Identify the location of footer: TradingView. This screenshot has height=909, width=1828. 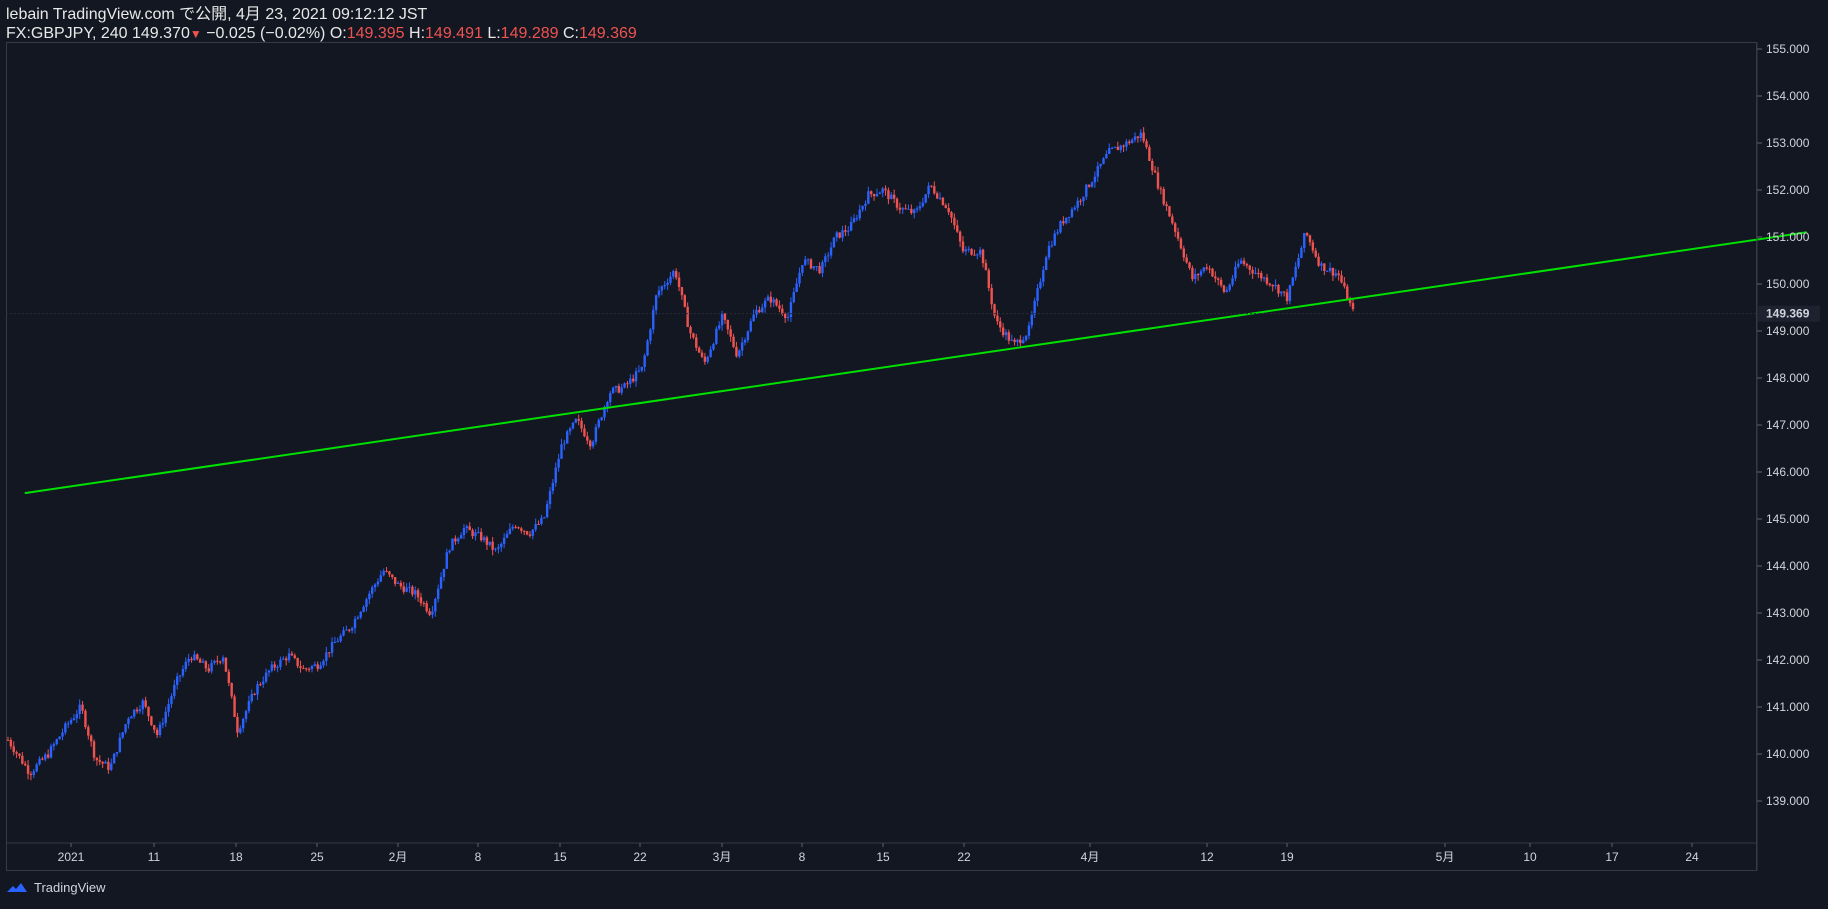
(56, 887).